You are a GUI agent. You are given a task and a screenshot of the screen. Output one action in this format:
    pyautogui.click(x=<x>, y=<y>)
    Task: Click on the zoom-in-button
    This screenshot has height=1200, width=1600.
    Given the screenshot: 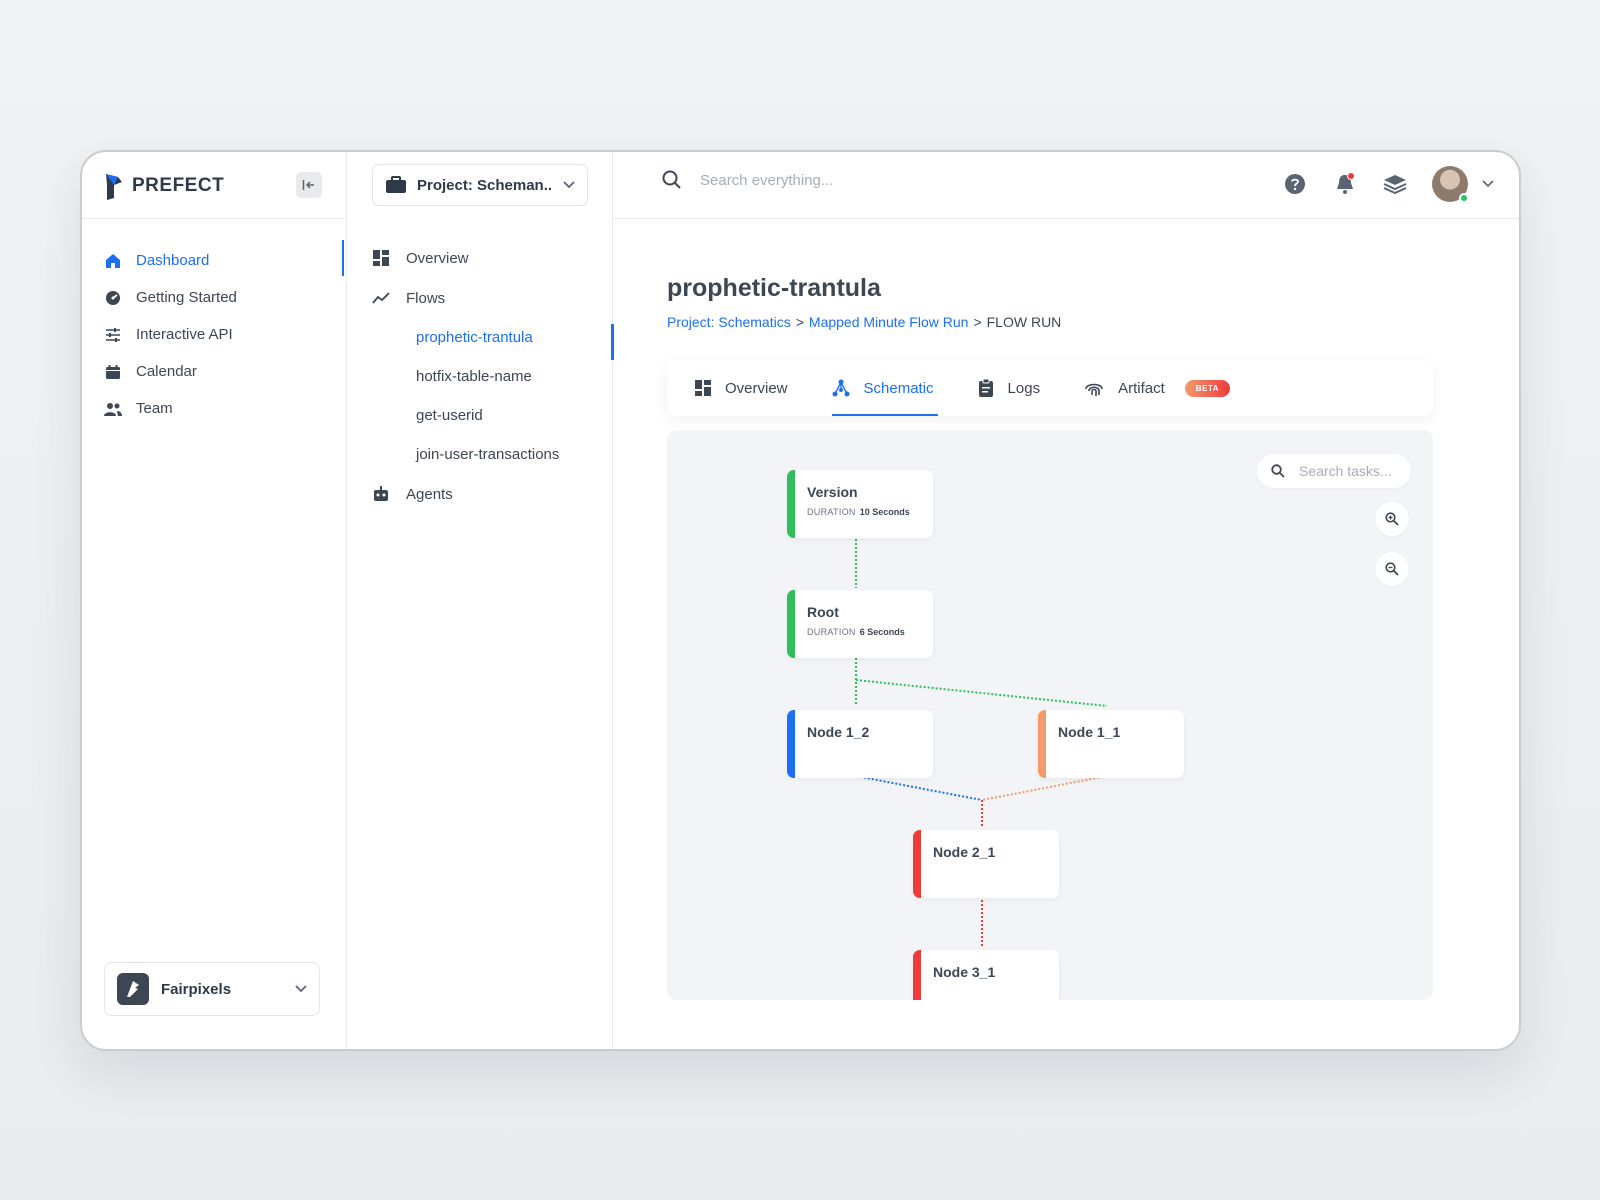 What is the action you would take?
    pyautogui.click(x=1392, y=519)
    